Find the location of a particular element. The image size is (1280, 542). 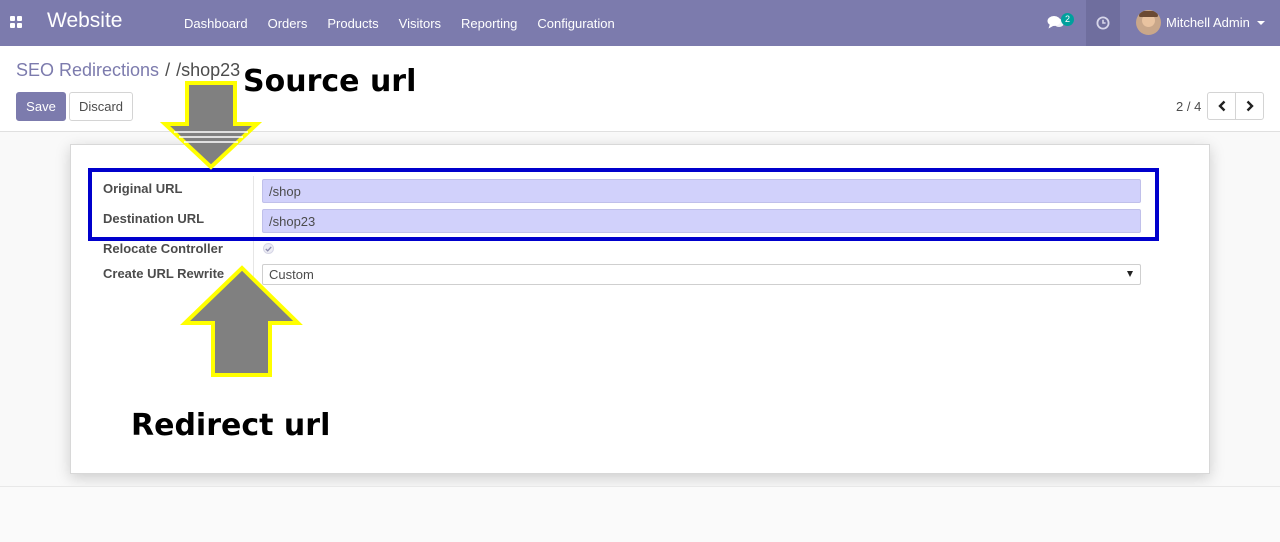

chevron-right-icon is located at coordinates (1250, 106).